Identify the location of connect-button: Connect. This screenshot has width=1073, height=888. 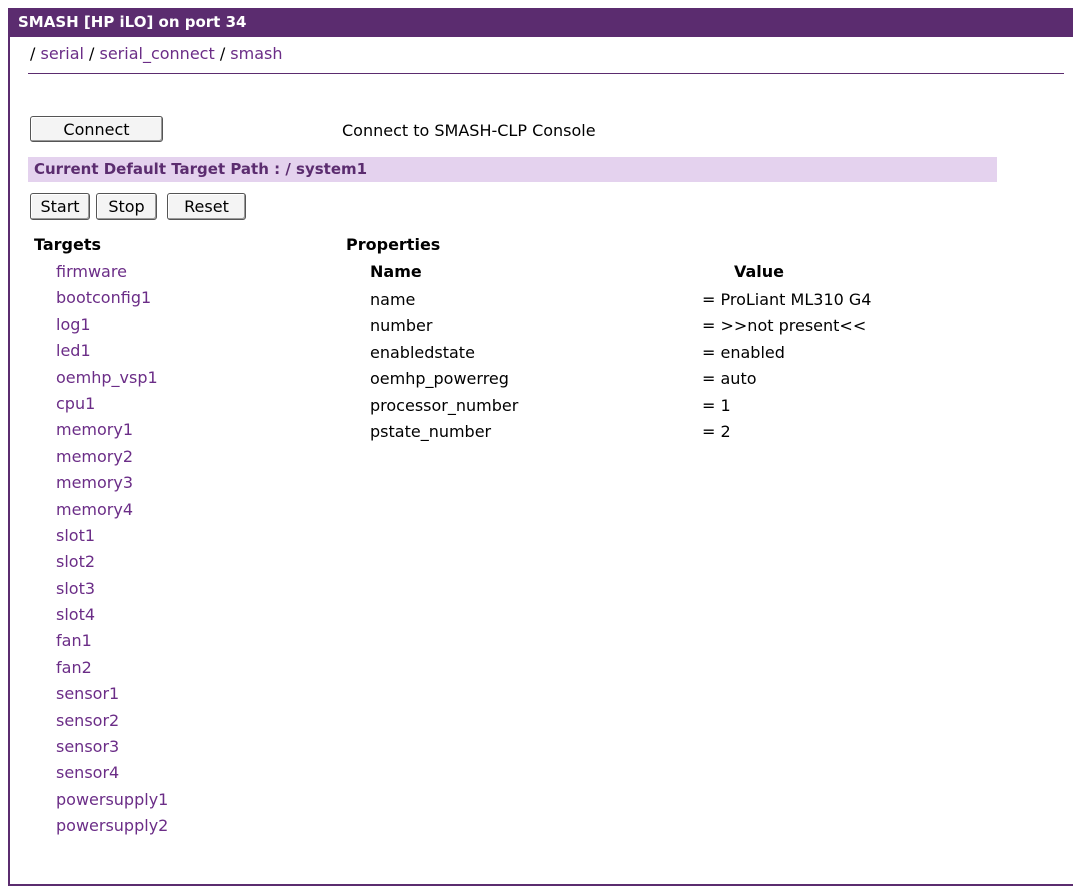
(96, 129).